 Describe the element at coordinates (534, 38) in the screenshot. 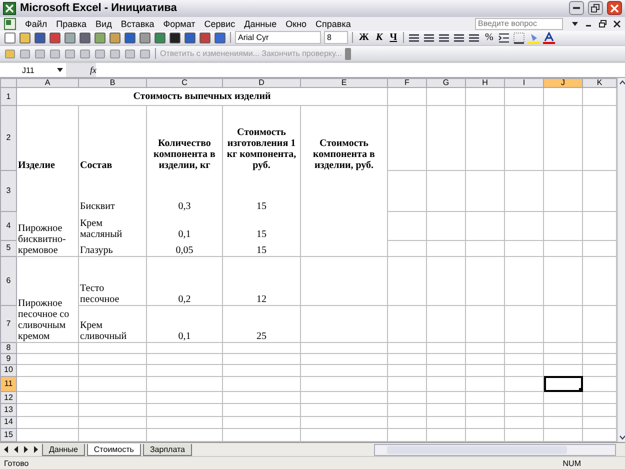

I see `fill-color-icon` at that location.